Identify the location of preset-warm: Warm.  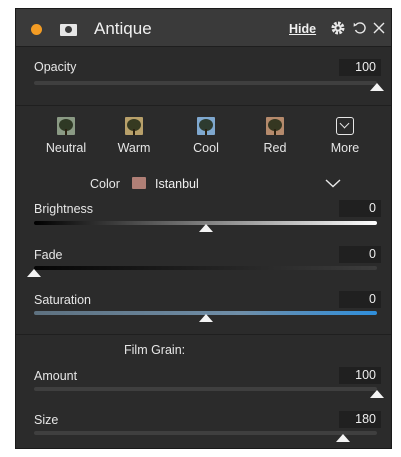
(134, 136).